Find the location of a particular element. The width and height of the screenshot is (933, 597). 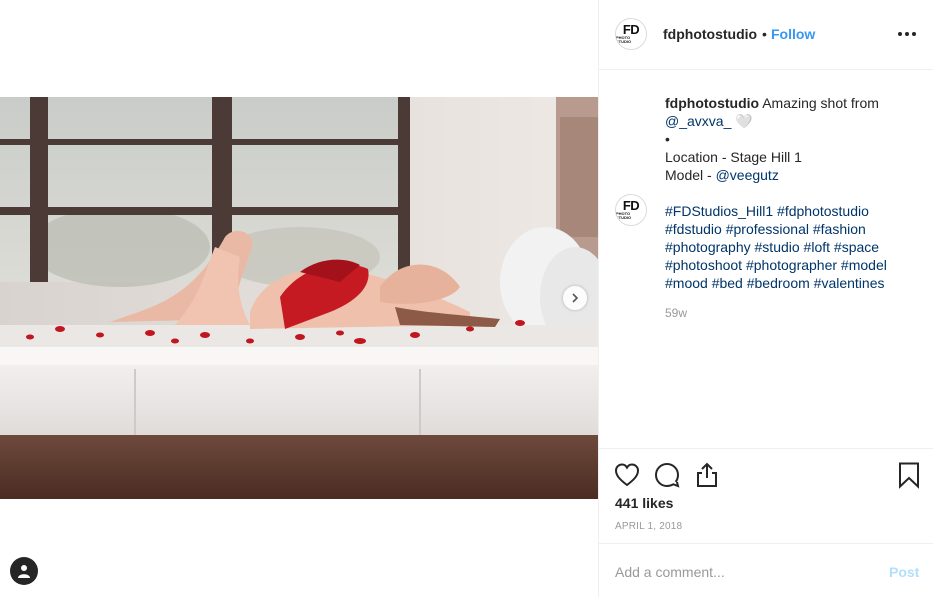

caption-line-2: @_avxva_ 🤍 is located at coordinates (709, 121).